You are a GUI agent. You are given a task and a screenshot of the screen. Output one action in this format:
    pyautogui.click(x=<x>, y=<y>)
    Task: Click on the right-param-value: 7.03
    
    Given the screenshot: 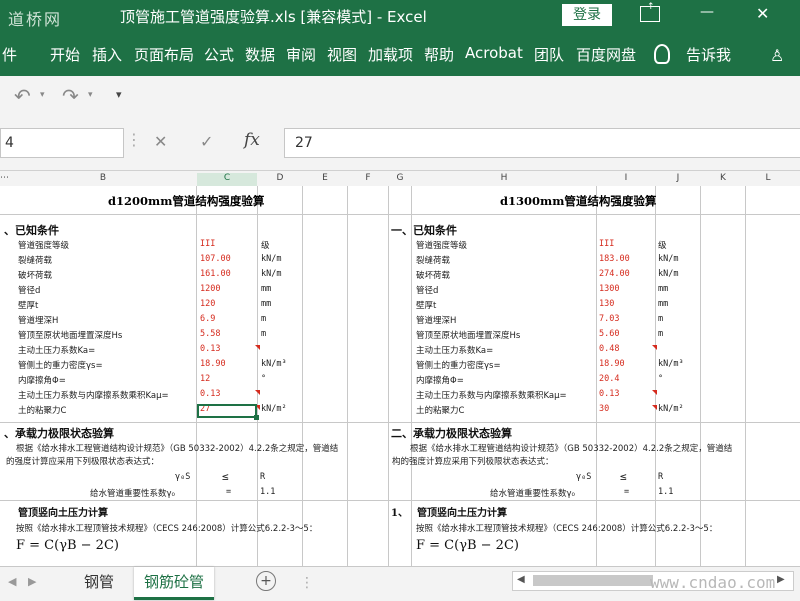 What is the action you would take?
    pyautogui.click(x=609, y=319)
    